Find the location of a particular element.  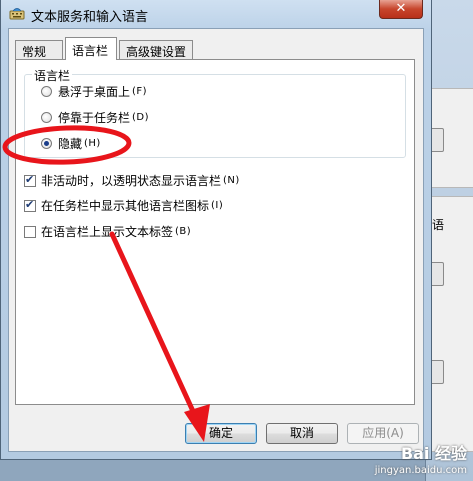

checkbox-label: 非活动时，以透明状态显示语言栏 is located at coordinates (131, 181).